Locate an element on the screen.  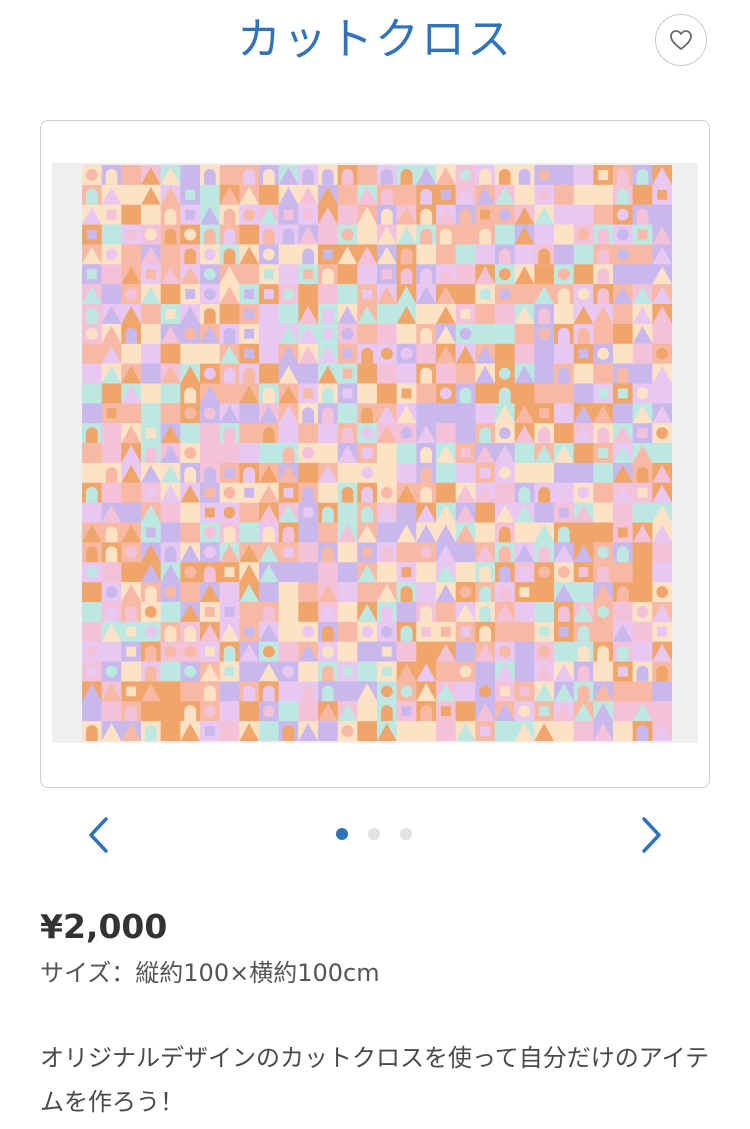
previous-image-button is located at coordinates (98, 835).